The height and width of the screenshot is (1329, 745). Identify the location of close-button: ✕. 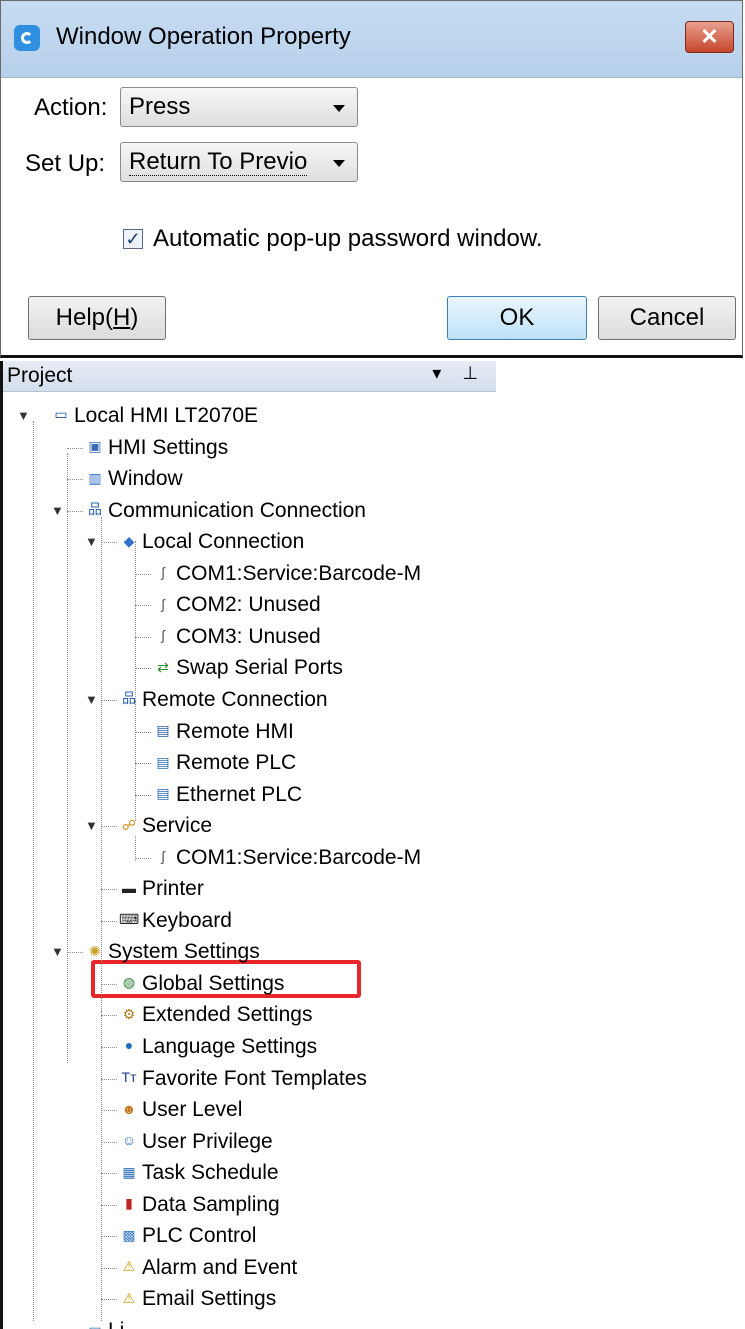
(709, 37).